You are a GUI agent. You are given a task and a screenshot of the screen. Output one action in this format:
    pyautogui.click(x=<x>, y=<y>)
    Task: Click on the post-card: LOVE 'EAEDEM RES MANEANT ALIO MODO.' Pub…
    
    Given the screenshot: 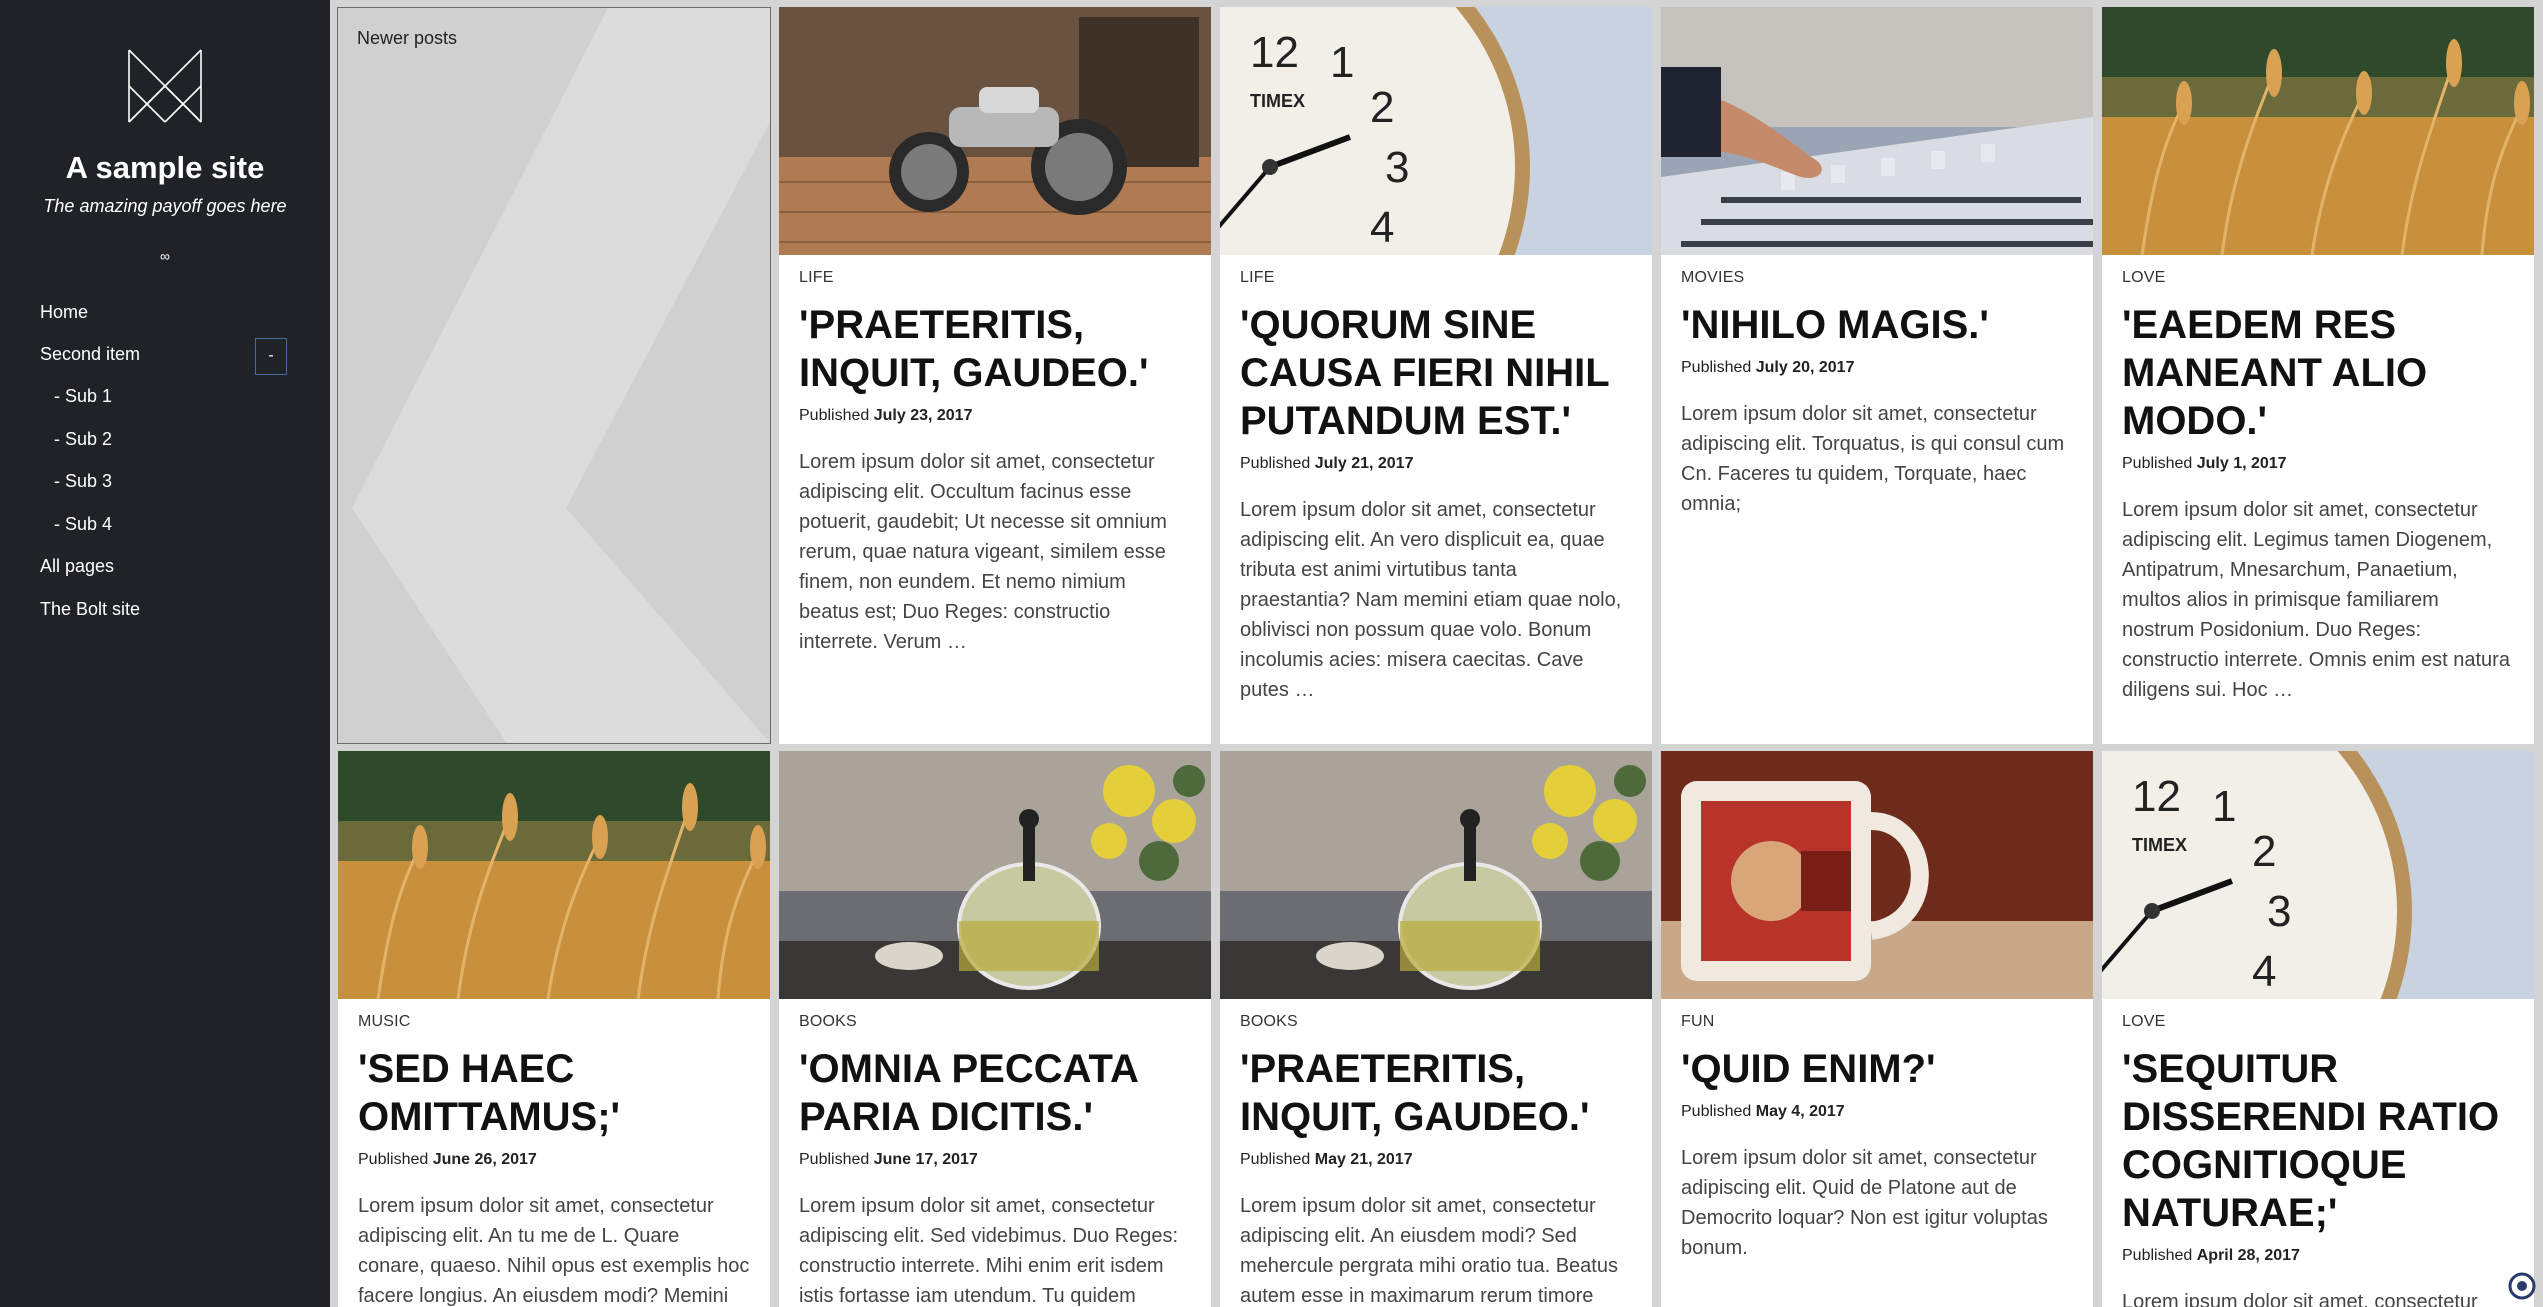 What is the action you would take?
    pyautogui.click(x=2318, y=375)
    